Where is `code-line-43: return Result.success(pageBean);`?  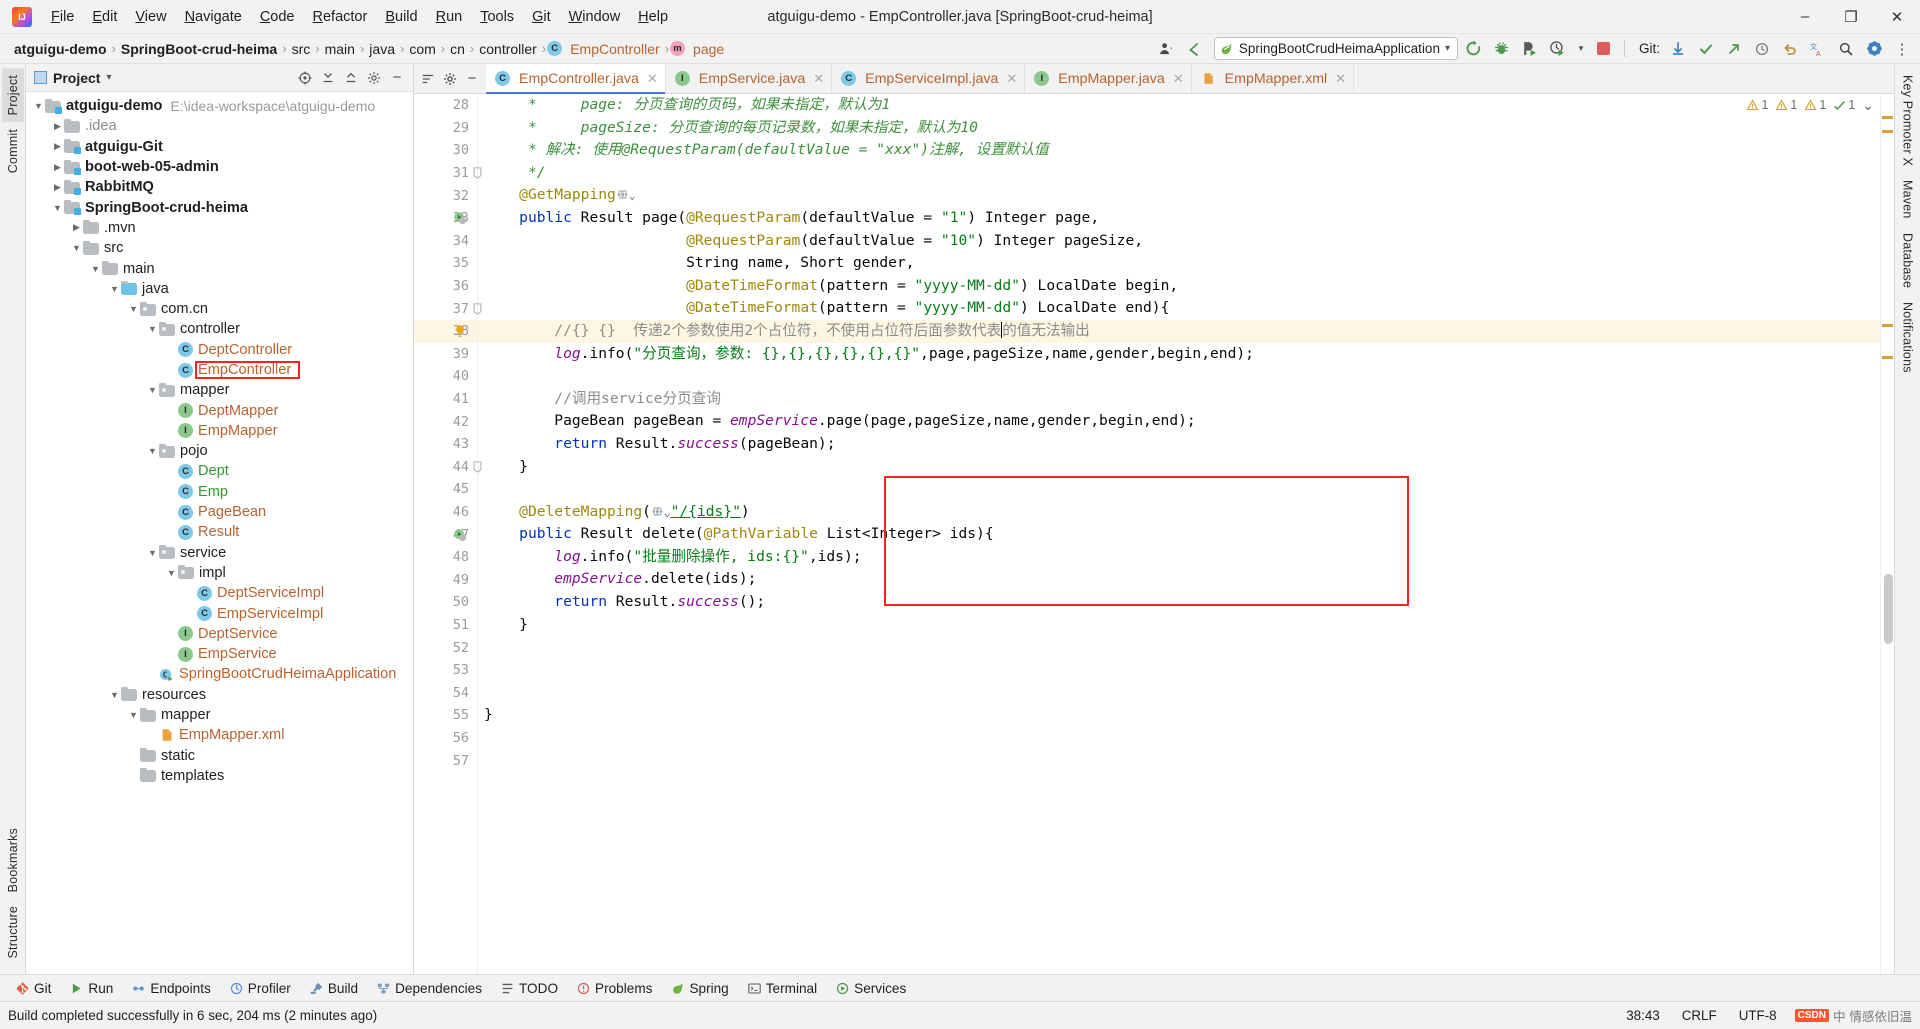 code-line-43: return Result.success(pageBean); is located at coordinates (1182, 444).